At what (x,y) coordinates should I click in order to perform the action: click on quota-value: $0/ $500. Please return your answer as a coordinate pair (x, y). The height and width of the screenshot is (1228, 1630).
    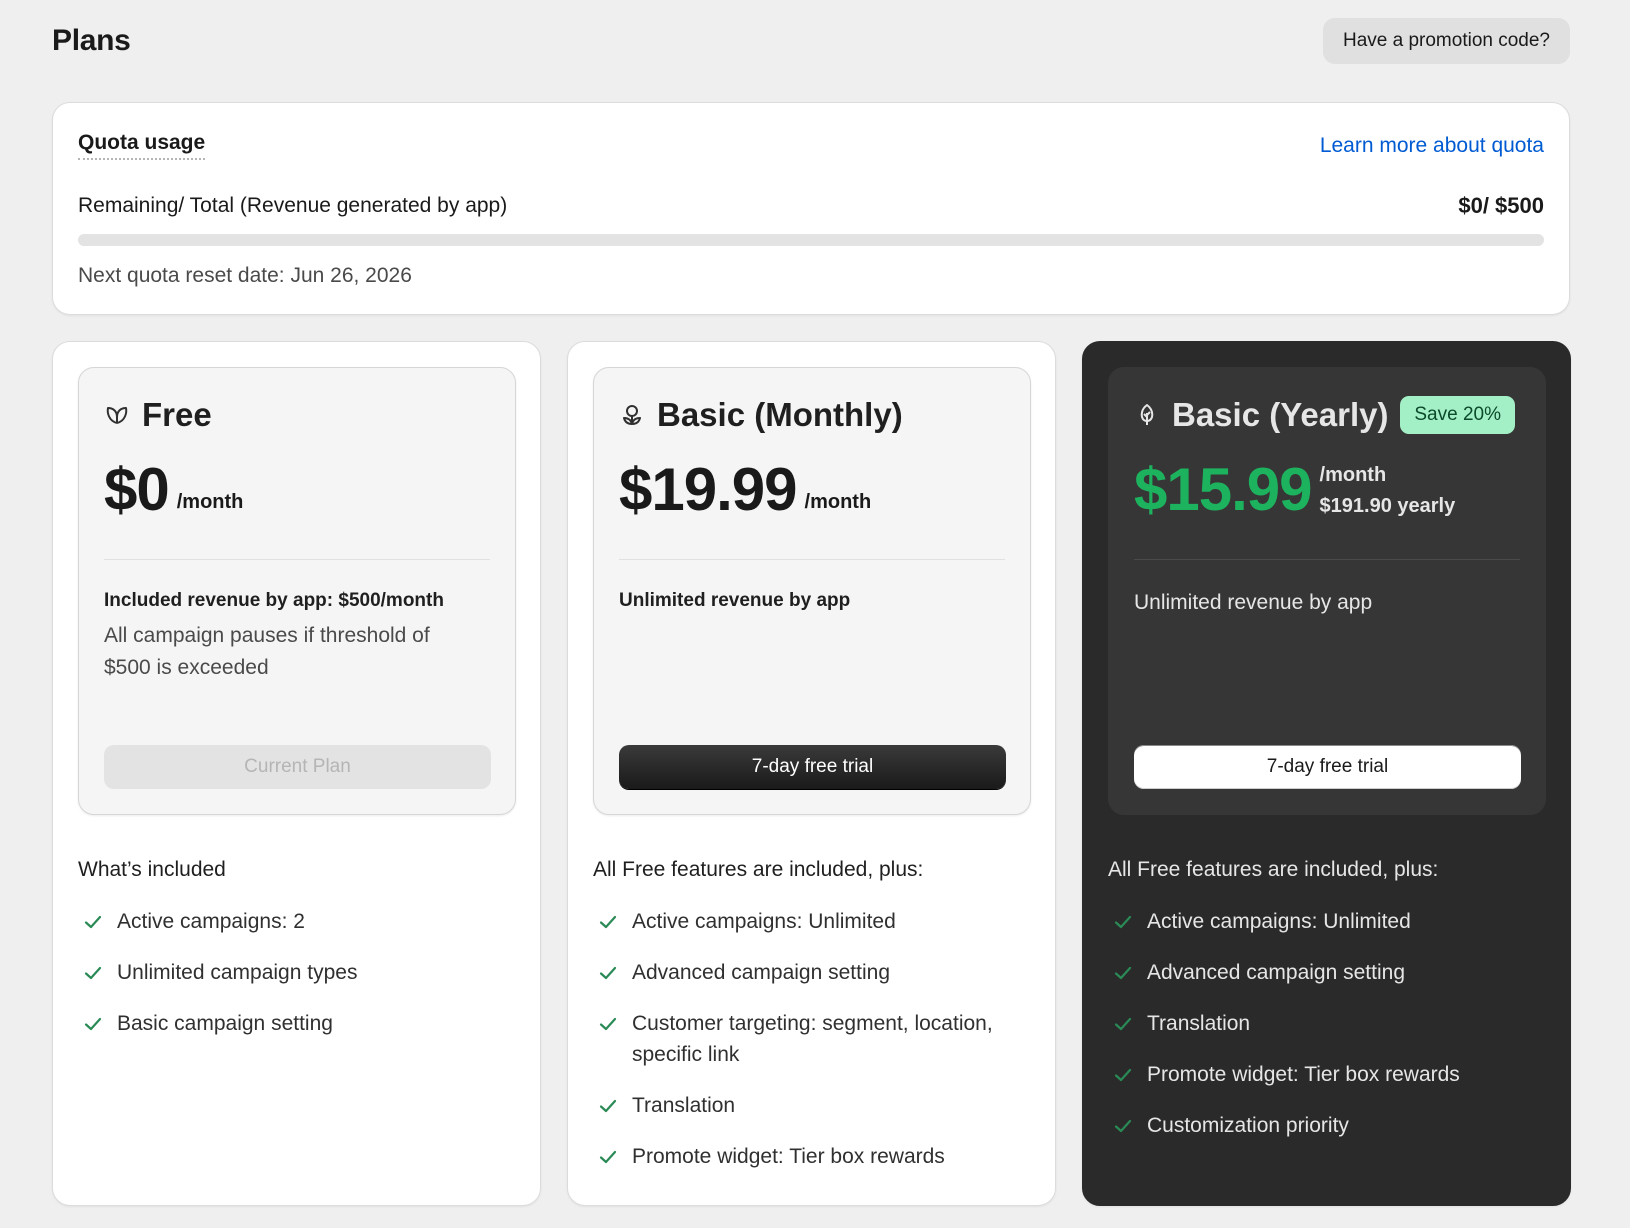
    Looking at the image, I should click on (1501, 205).